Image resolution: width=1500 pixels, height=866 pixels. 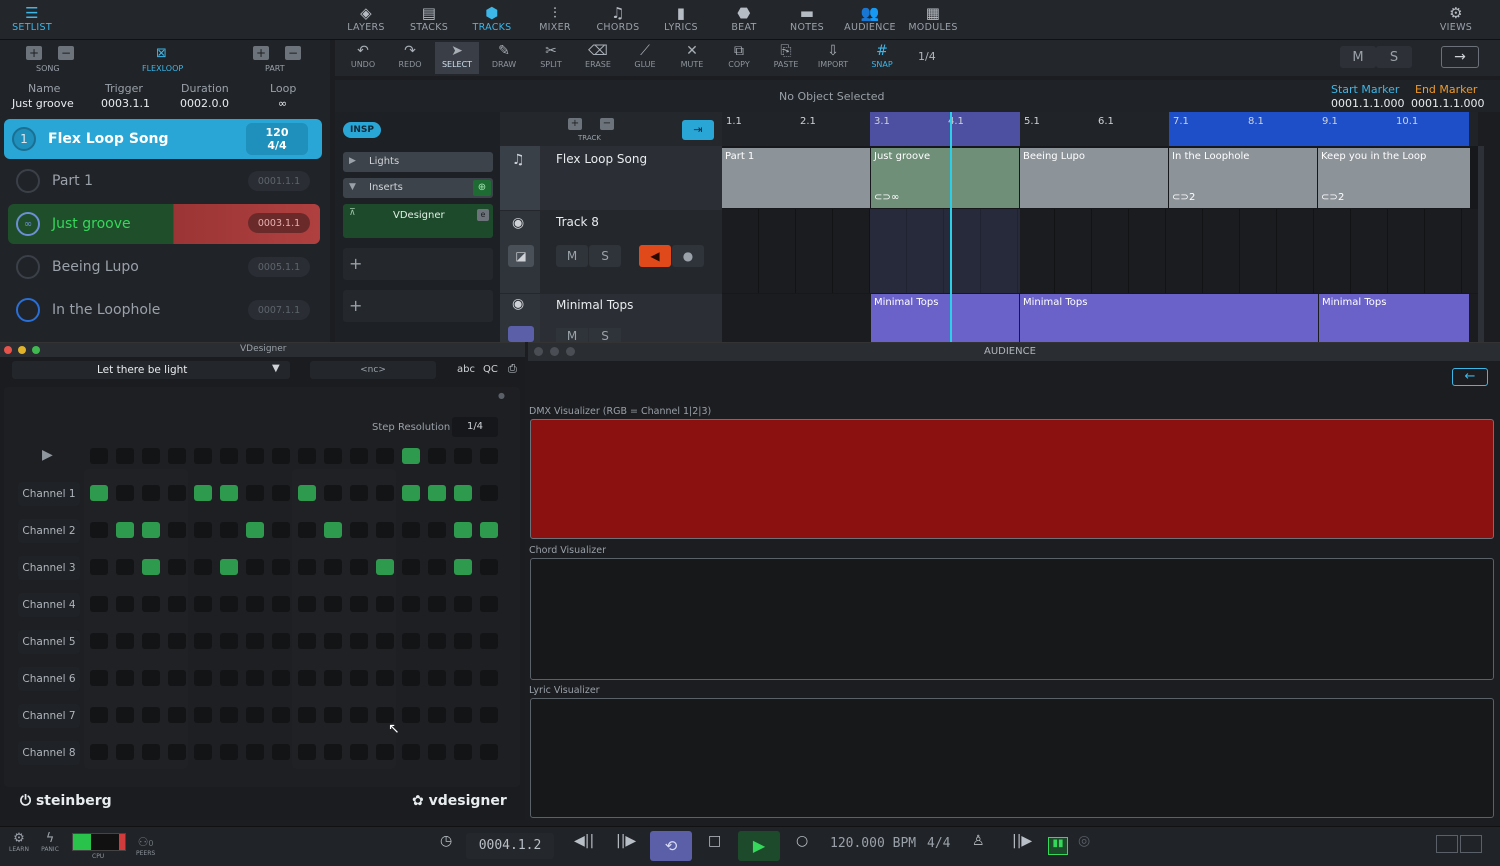 What do you see at coordinates (554, 351) in the screenshot?
I see `minimize-icon` at bounding box center [554, 351].